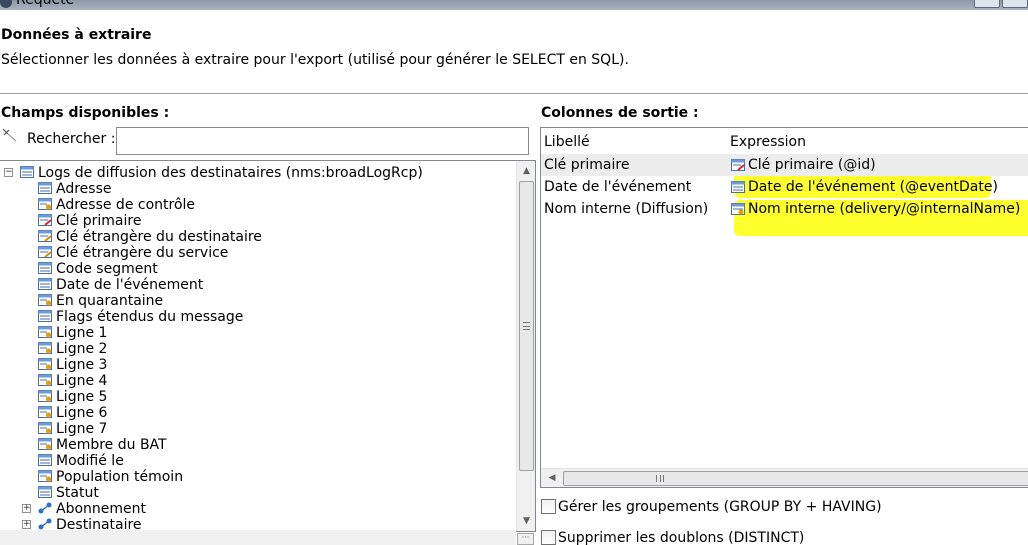 This screenshot has height=545, width=1028. What do you see at coordinates (884, 209) in the screenshot?
I see `row-expression: Nom interne (delivery/@internalName)` at bounding box center [884, 209].